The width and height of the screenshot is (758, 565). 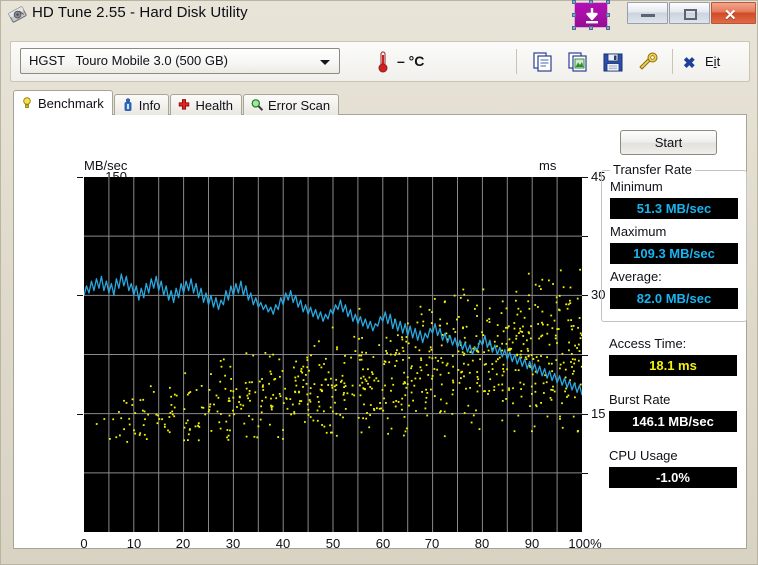 I want to click on exit-button: Eit, so click(x=712, y=61).